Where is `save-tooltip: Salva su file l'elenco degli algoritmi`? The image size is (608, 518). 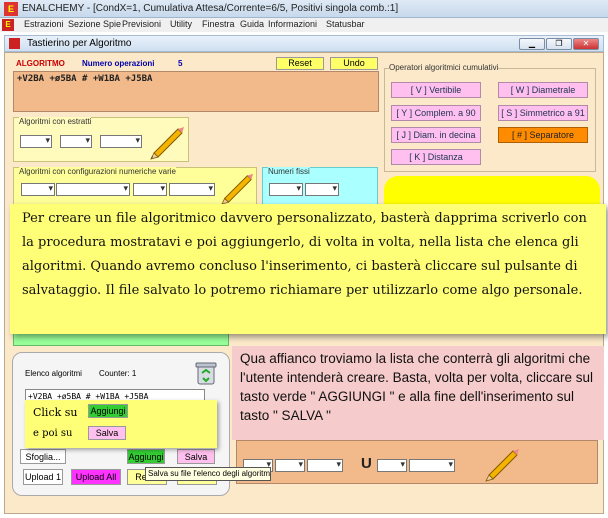 save-tooltip: Salva su file l'elenco degli algoritmi is located at coordinates (208, 474).